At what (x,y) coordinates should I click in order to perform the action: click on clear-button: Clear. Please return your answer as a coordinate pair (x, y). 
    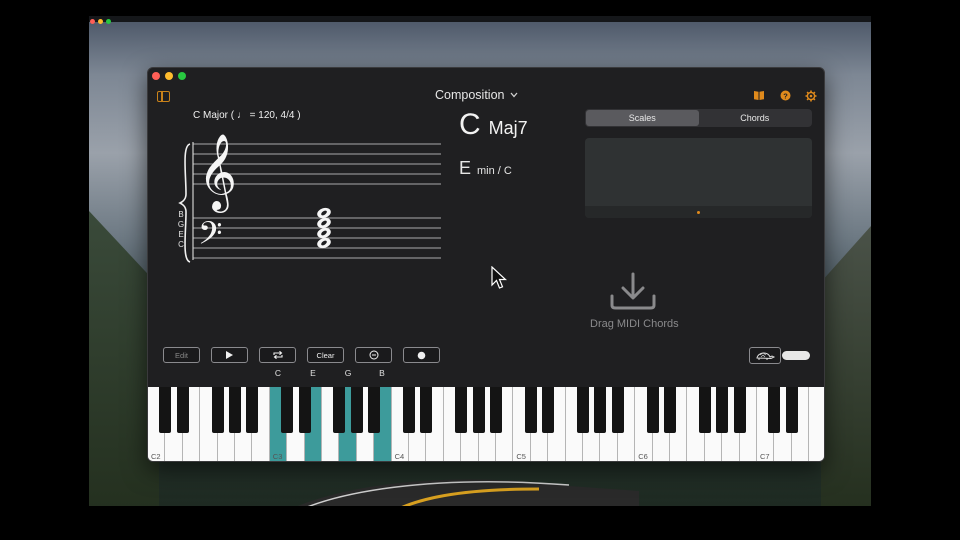
    Looking at the image, I should click on (325, 355).